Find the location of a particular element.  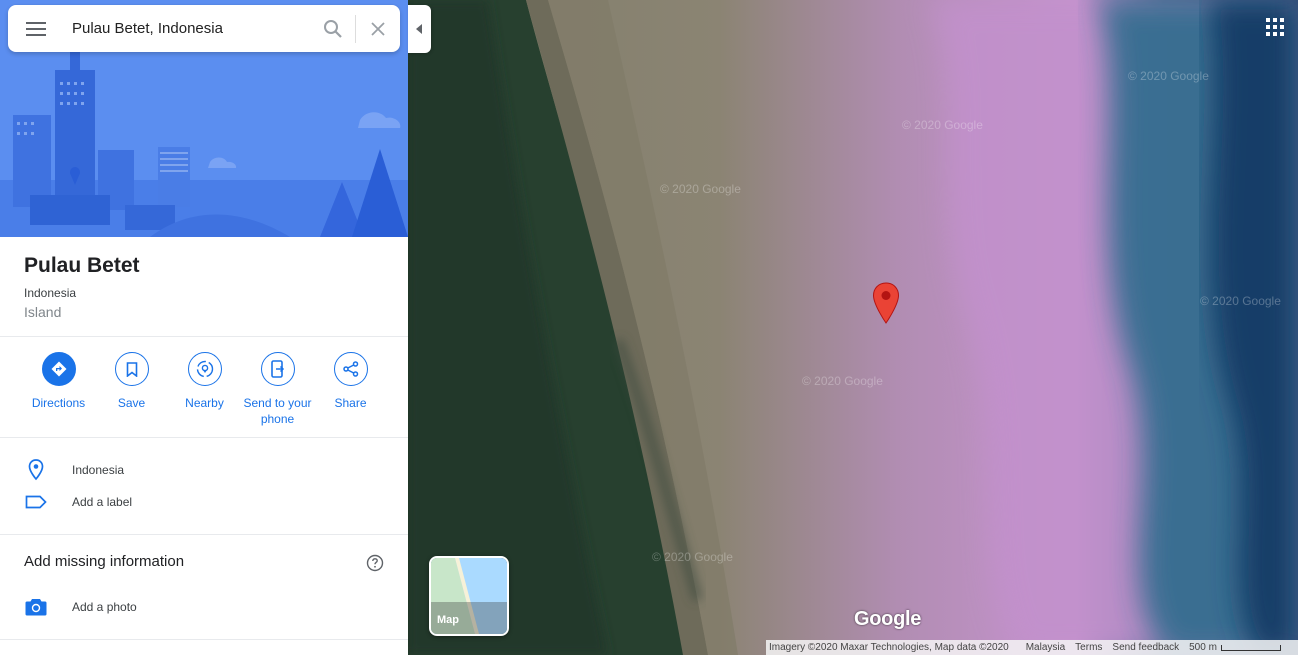

location-marker-icon is located at coordinates (886, 303).